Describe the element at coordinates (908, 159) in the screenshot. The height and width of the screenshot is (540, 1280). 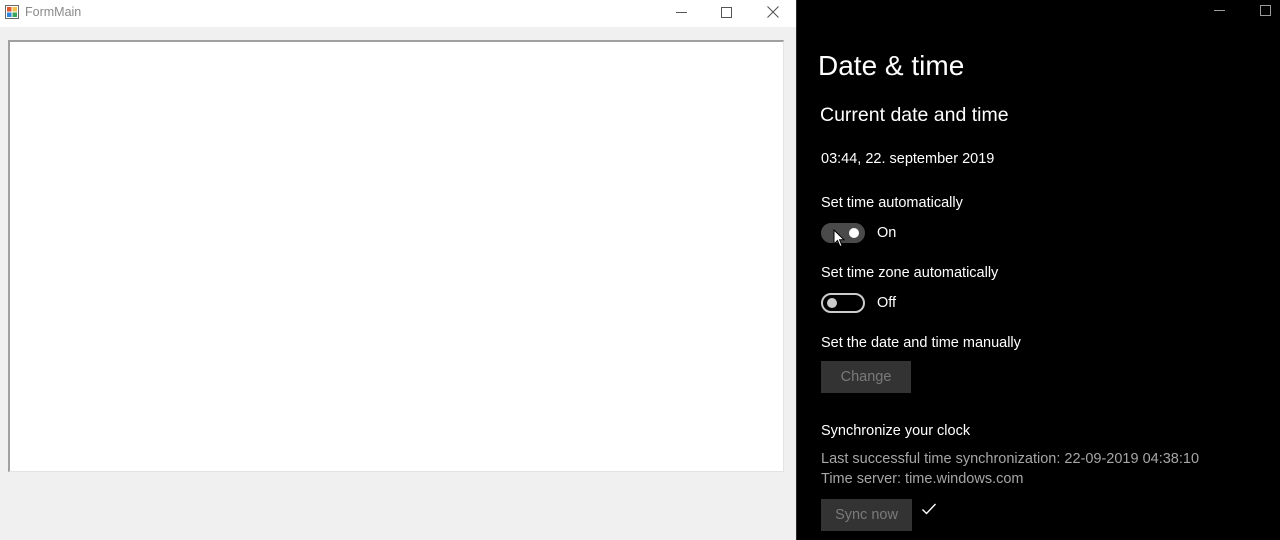
I see `current-datetime-value: 03:44, 22. september 2019` at that location.